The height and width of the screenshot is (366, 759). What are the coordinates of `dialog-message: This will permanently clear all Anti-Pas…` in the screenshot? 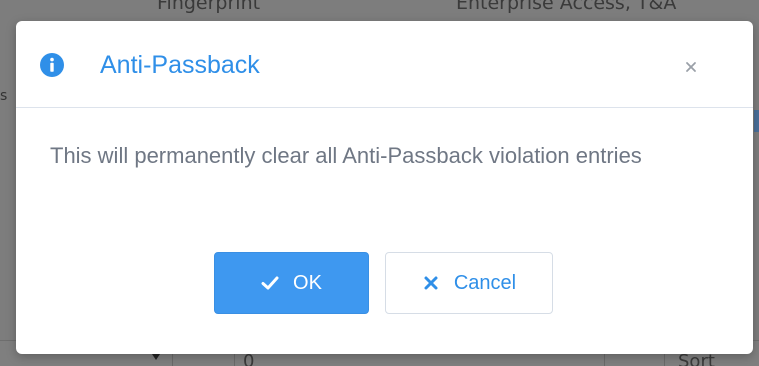 It's located at (346, 155).